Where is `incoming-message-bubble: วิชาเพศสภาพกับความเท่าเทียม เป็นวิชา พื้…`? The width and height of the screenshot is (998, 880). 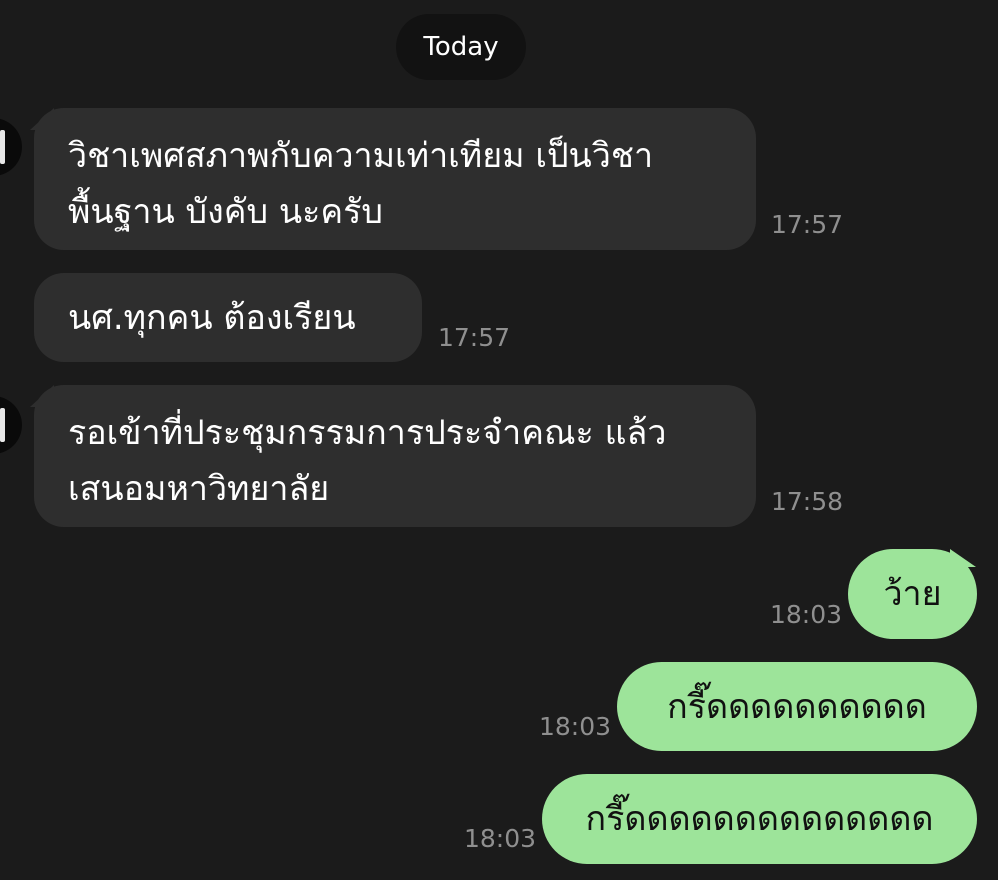 incoming-message-bubble: วิชาเพศสภาพกับความเท่าเทียม เป็นวิชา พื้… is located at coordinates (395, 179).